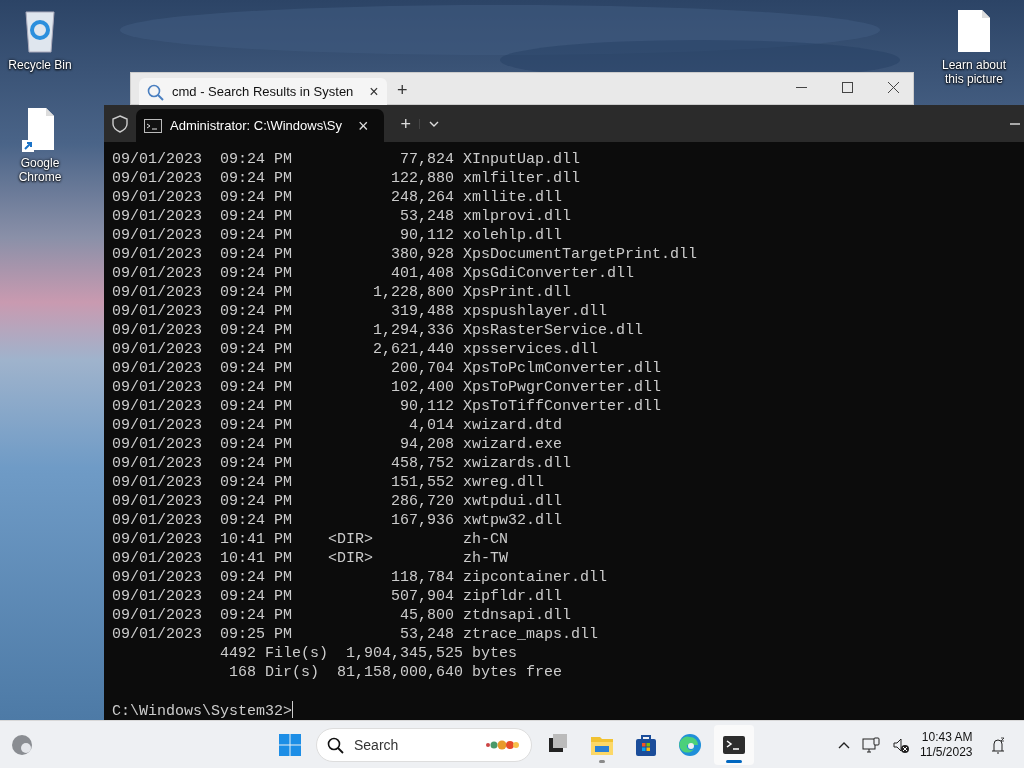 This screenshot has height=768, width=1024. I want to click on terminal-line: 09/01/2023 09:24 PM 380,928 XpsDocumentTargetPrint.dll, so click(405, 254).